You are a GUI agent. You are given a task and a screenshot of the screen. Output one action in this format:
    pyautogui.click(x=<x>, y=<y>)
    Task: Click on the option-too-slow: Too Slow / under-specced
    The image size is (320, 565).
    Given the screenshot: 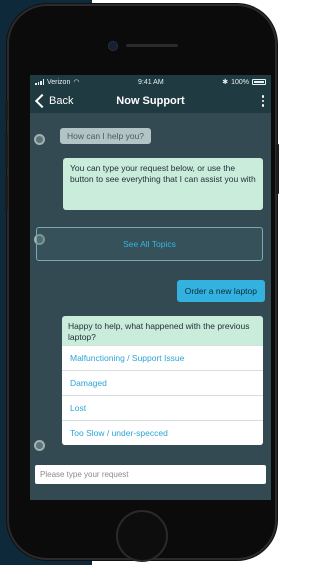 What is the action you would take?
    pyautogui.click(x=162, y=432)
    